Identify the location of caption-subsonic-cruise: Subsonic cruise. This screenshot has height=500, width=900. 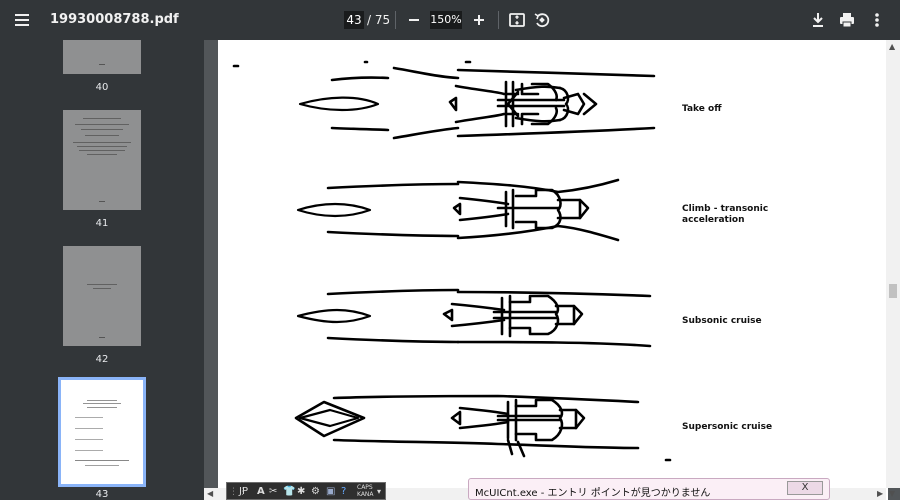
(722, 321).